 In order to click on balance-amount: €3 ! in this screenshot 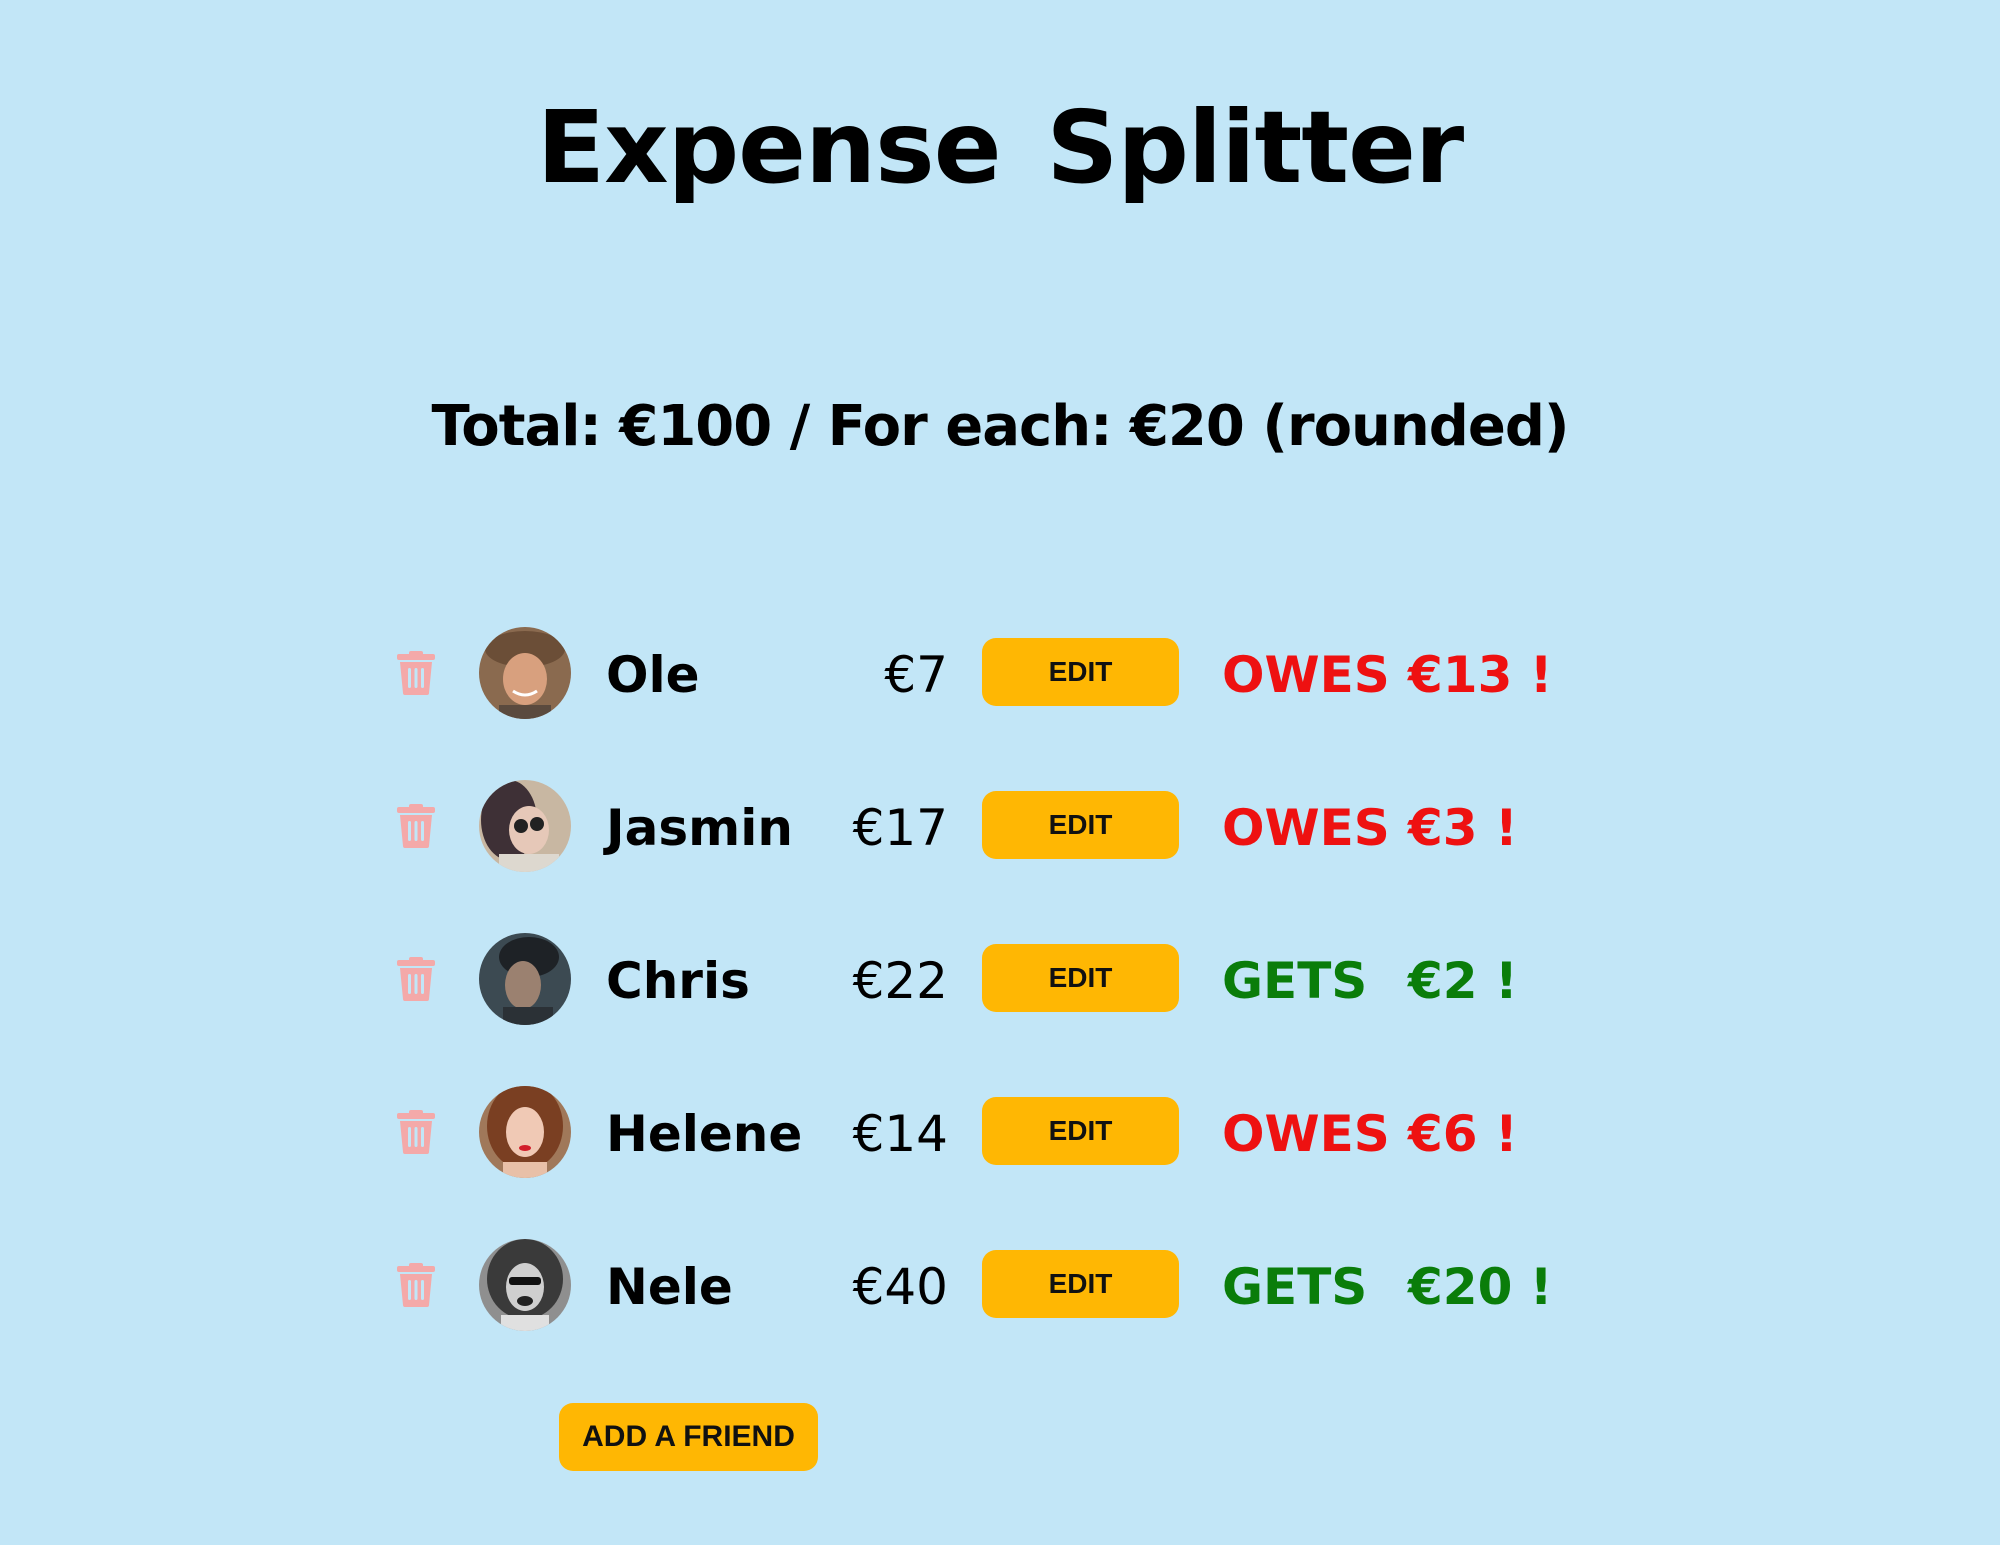, I will do `click(1463, 828)`.